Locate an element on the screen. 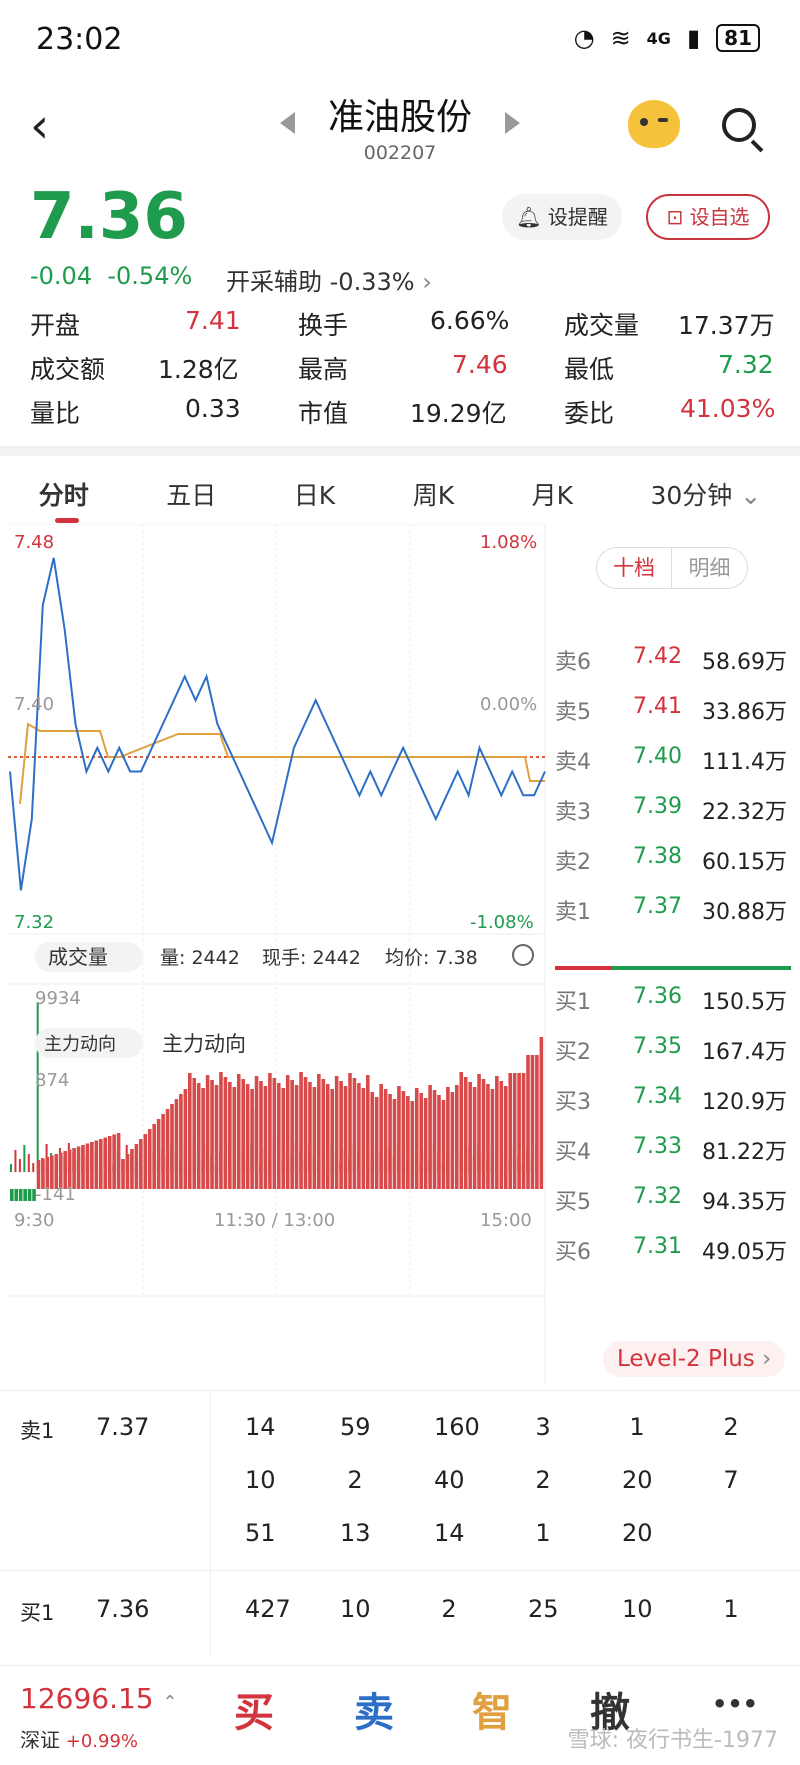 Image resolution: width=800 pixels, height=1765 pixels. signal-icon: ▮ is located at coordinates (693, 38).